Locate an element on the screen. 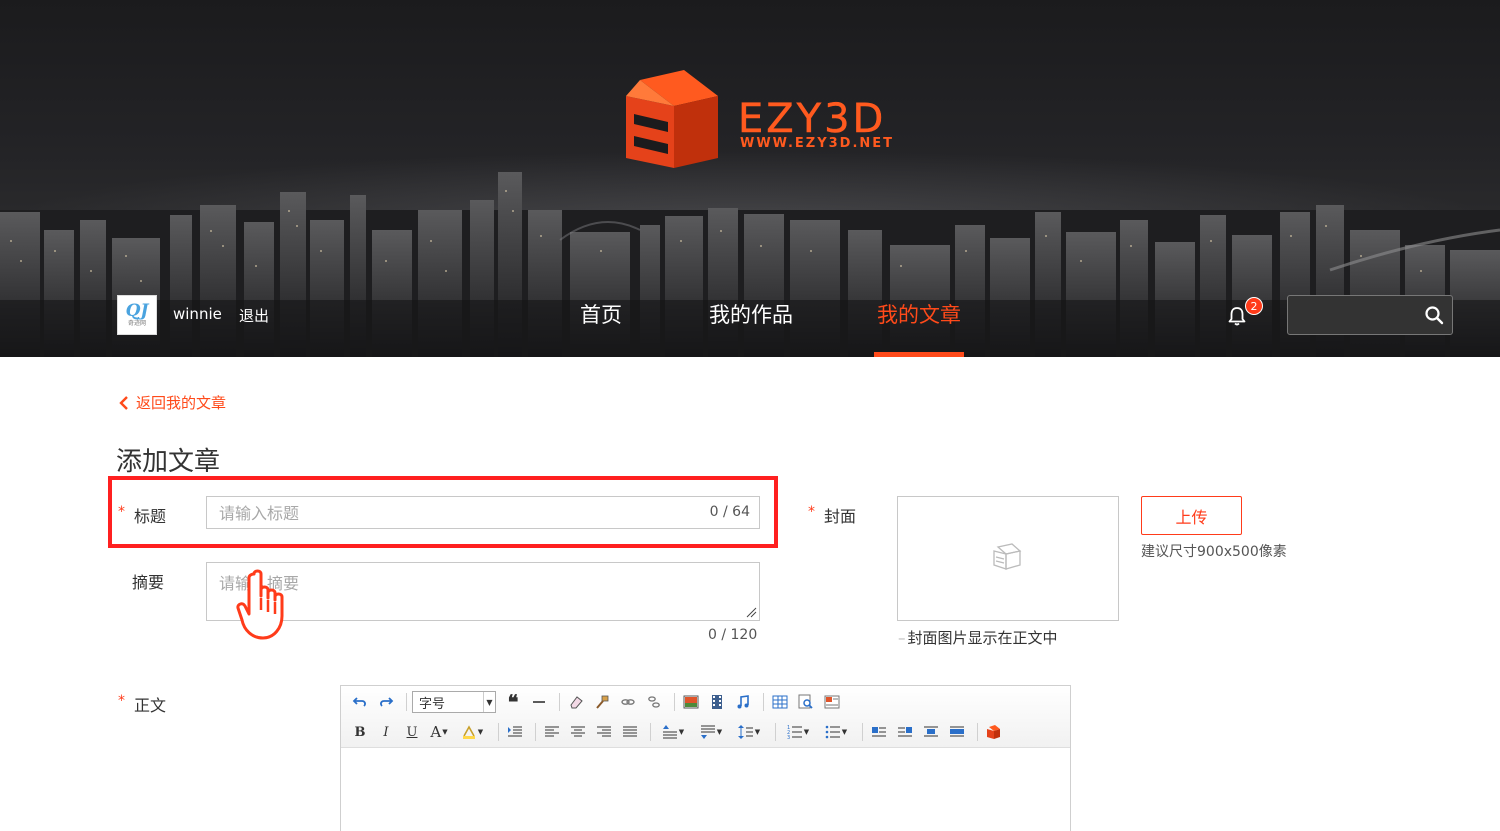  body-label-text: 正文 is located at coordinates (150, 705).